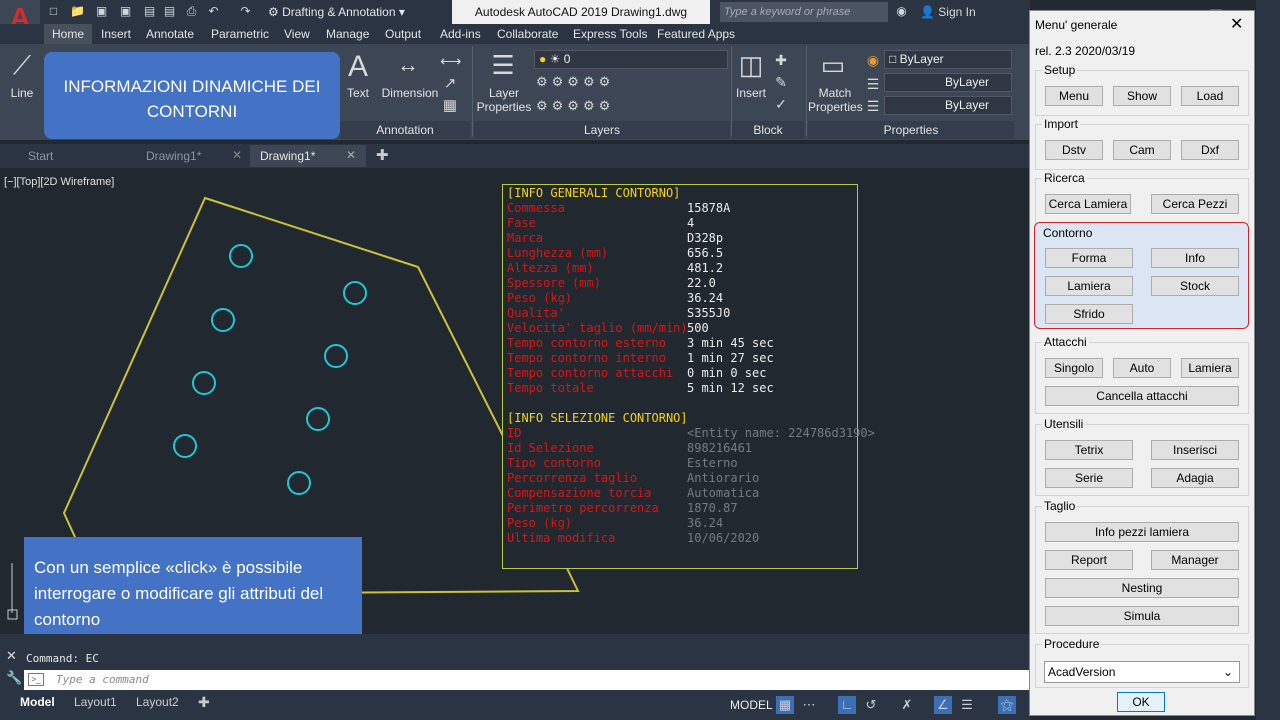 The image size is (1280, 720). I want to click on save-icon: ▣, so click(101, 11).